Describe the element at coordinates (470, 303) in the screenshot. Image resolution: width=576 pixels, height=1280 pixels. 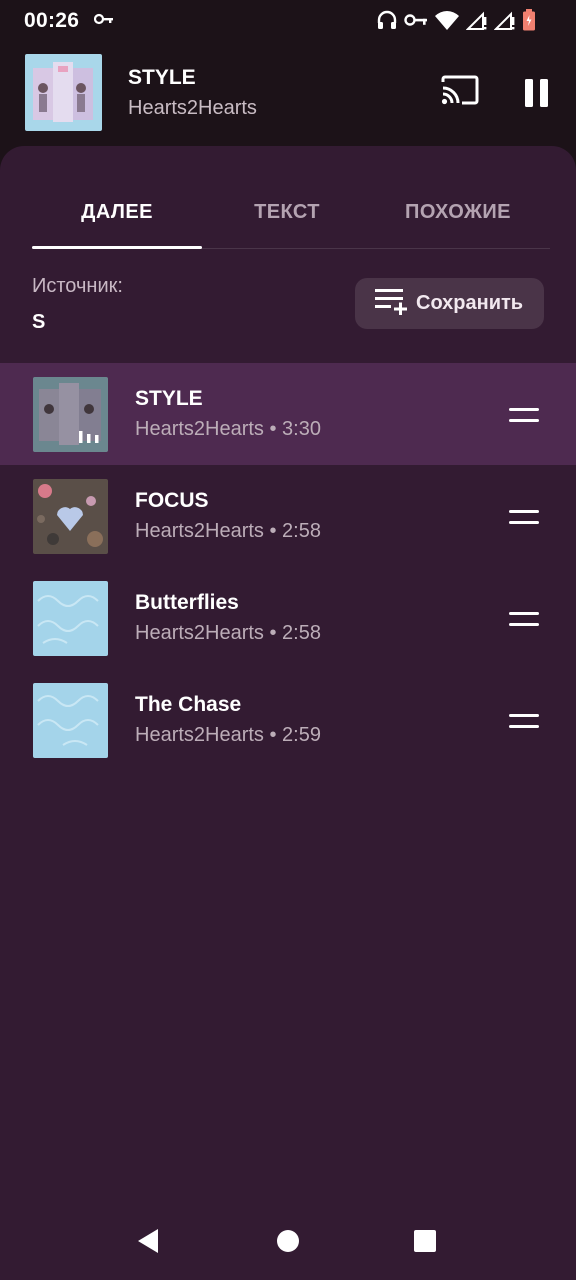
I see `save-button-label: Сохранить` at that location.